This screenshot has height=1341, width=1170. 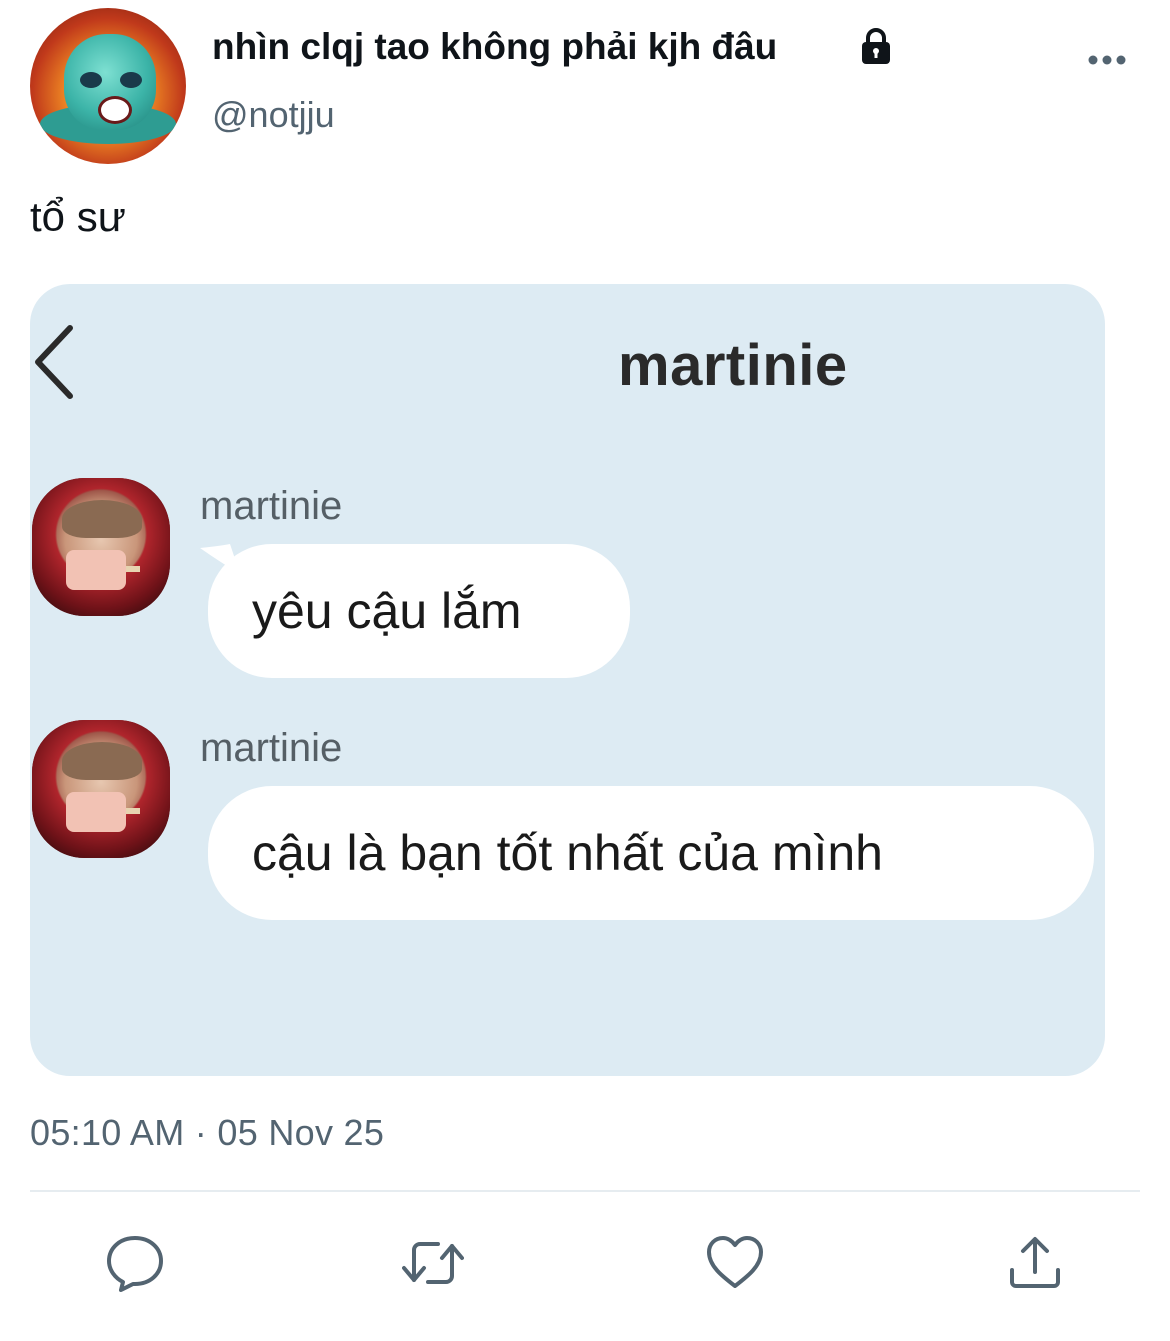 I want to click on author-avatar, so click(x=108, y=86).